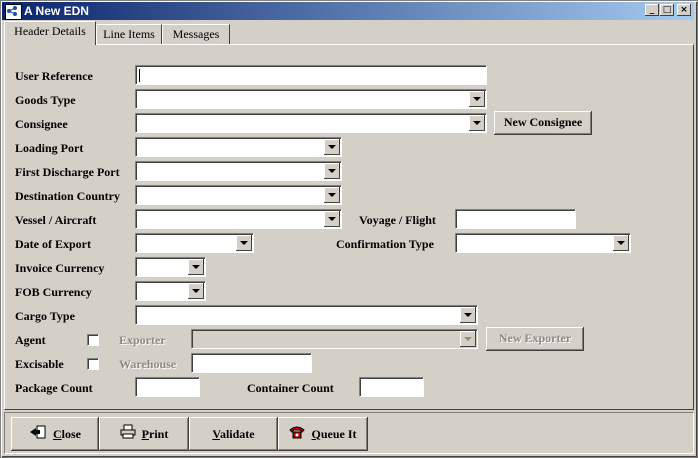 The image size is (698, 458). I want to click on container-count-input, so click(391, 387).